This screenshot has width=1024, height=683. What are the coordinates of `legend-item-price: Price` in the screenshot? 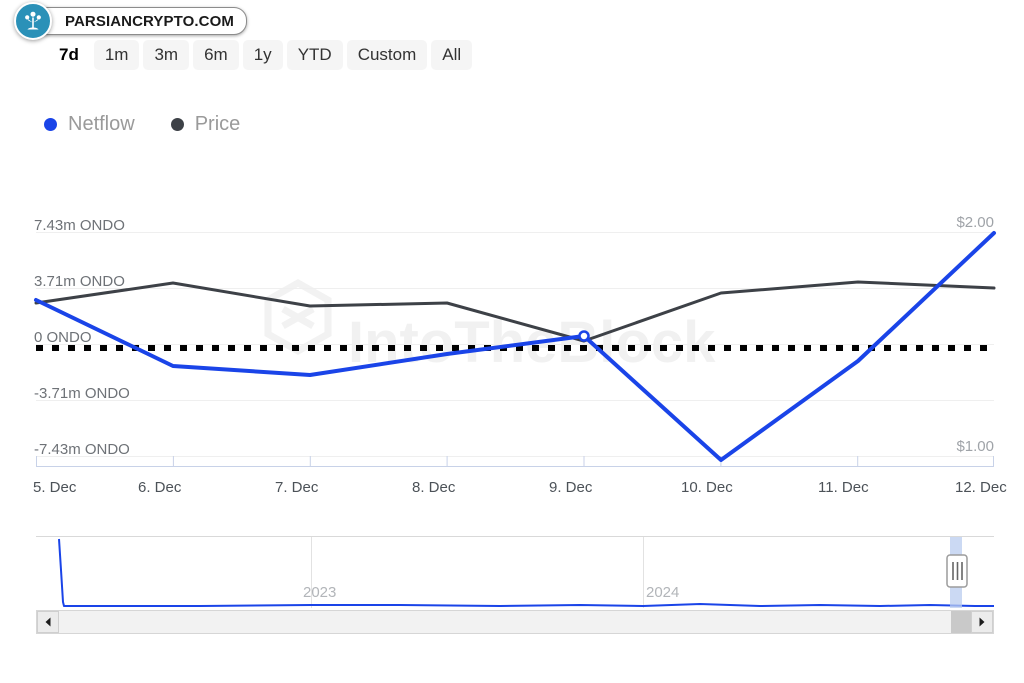 It's located at (205, 124).